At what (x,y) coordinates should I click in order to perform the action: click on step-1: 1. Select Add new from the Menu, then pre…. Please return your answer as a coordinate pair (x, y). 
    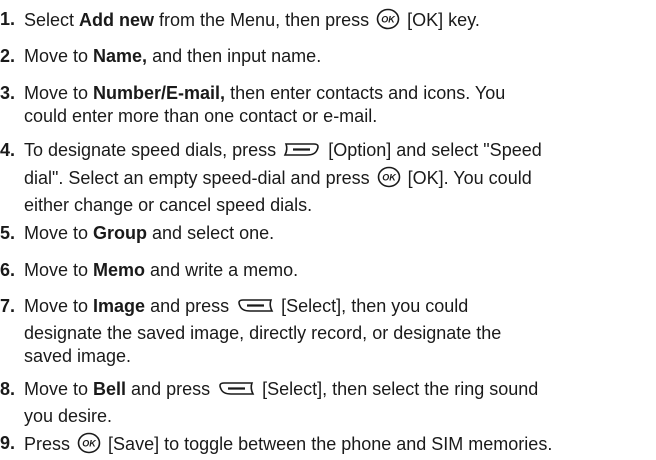
    Looking at the image, I should click on (323, 22).